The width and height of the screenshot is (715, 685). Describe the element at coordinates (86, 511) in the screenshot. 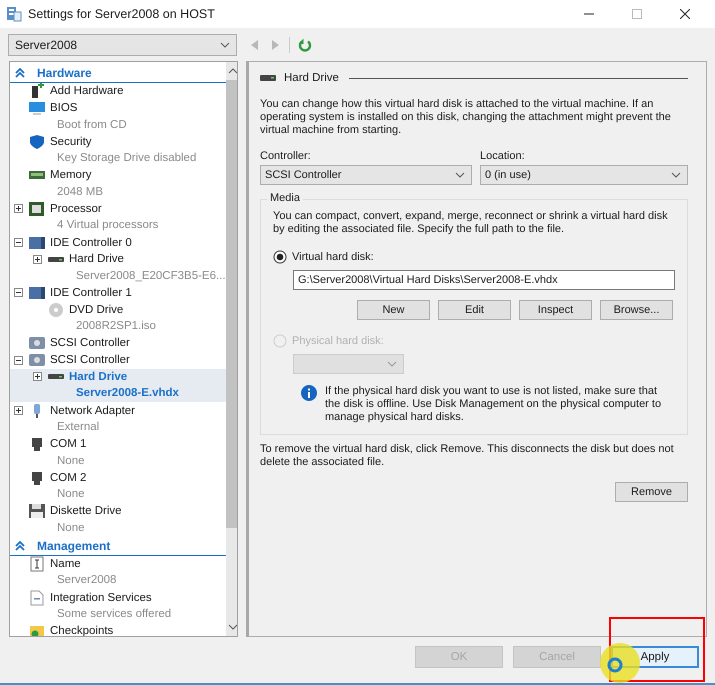

I see `tree-item: Diskette Drive` at that location.